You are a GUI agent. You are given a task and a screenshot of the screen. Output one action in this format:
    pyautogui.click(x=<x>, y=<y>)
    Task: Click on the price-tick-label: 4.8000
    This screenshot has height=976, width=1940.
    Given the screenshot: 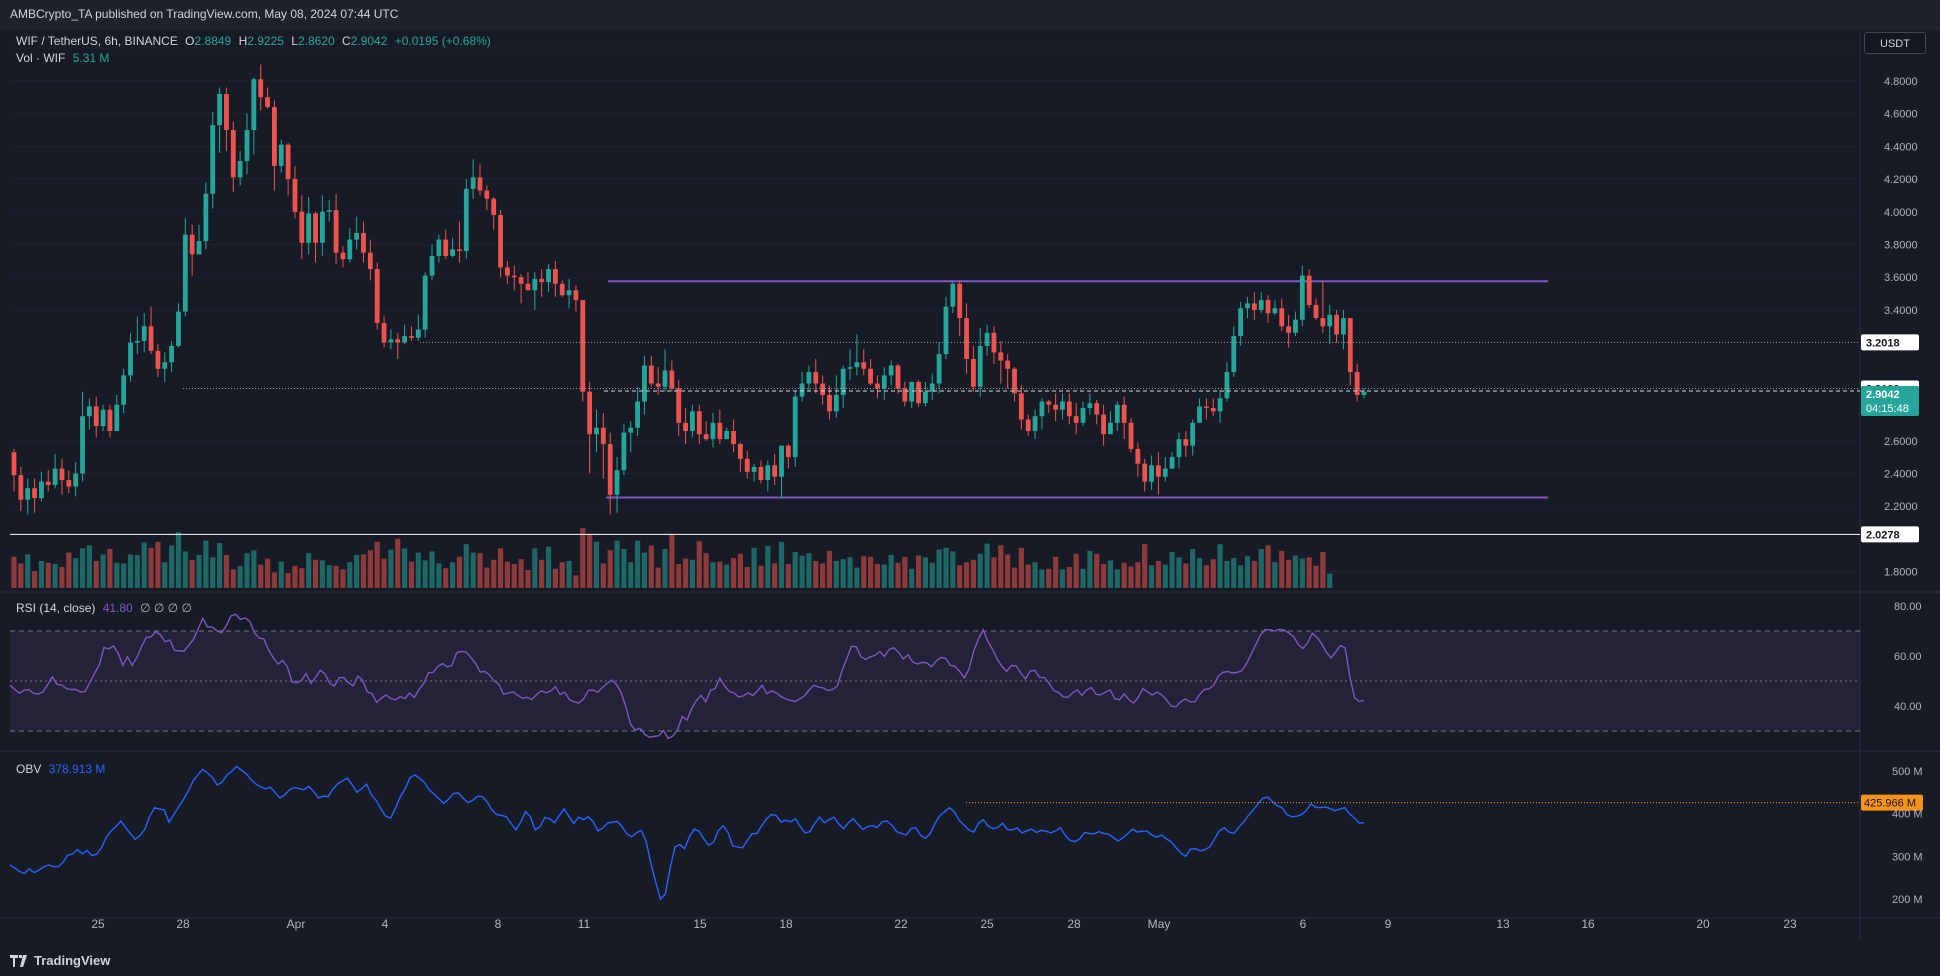 What is the action you would take?
    pyautogui.click(x=1901, y=82)
    